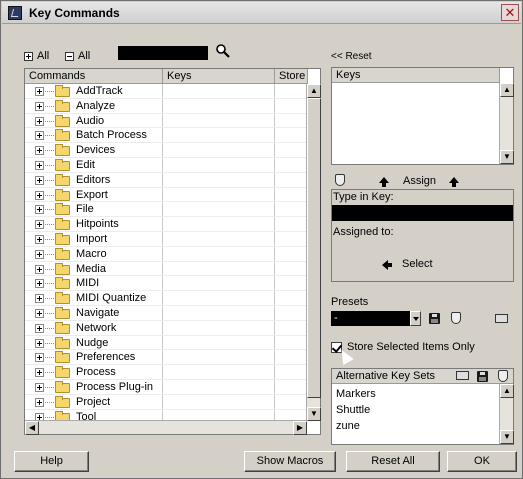 This screenshot has width=523, height=479. What do you see at coordinates (462, 375) in the screenshot?
I see `open-keyset-icon` at bounding box center [462, 375].